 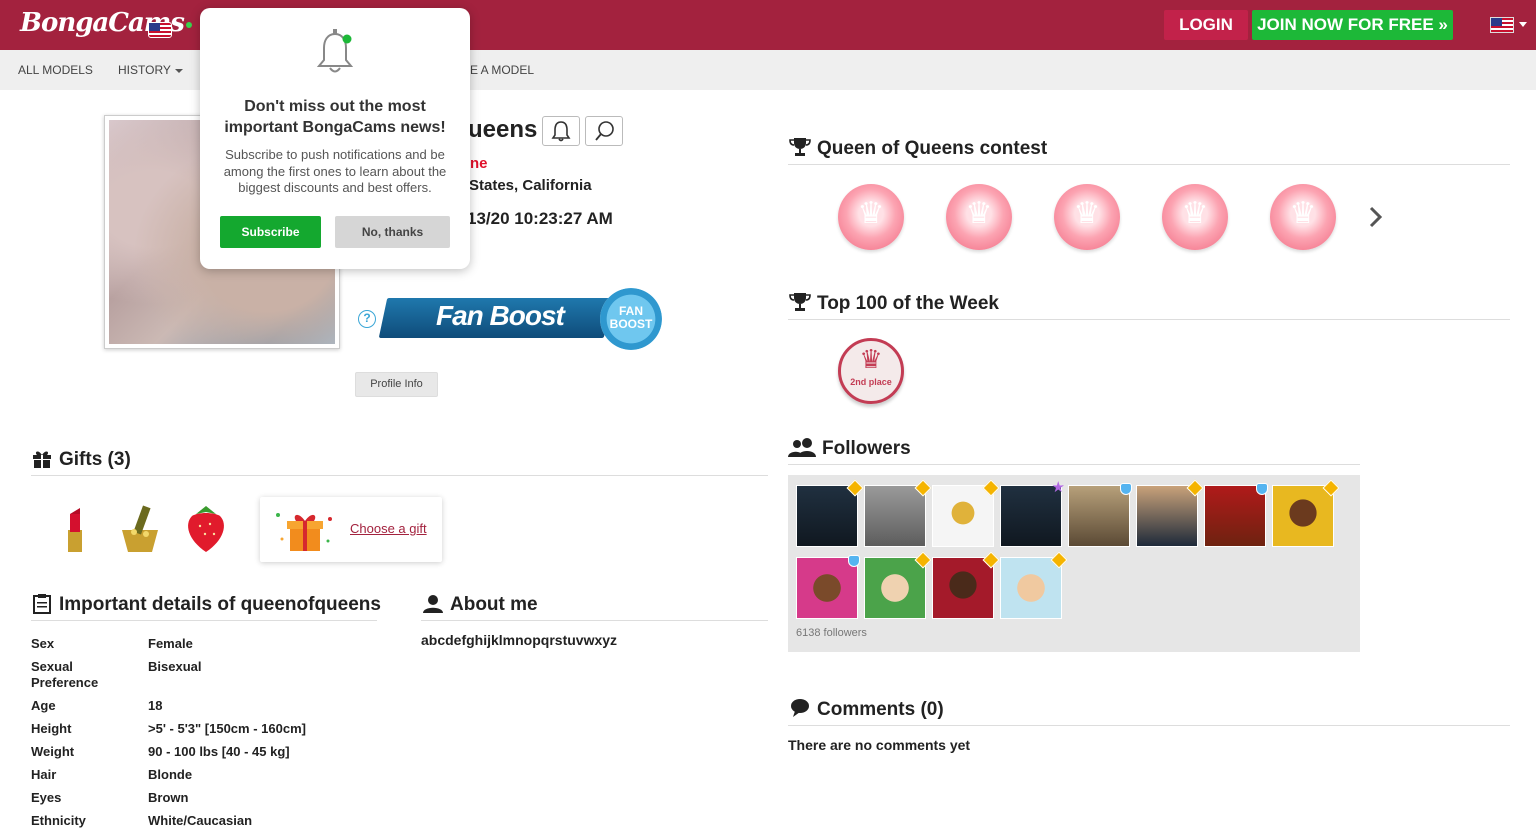 What do you see at coordinates (1206, 25) in the screenshot?
I see `login-button: LOGIN` at bounding box center [1206, 25].